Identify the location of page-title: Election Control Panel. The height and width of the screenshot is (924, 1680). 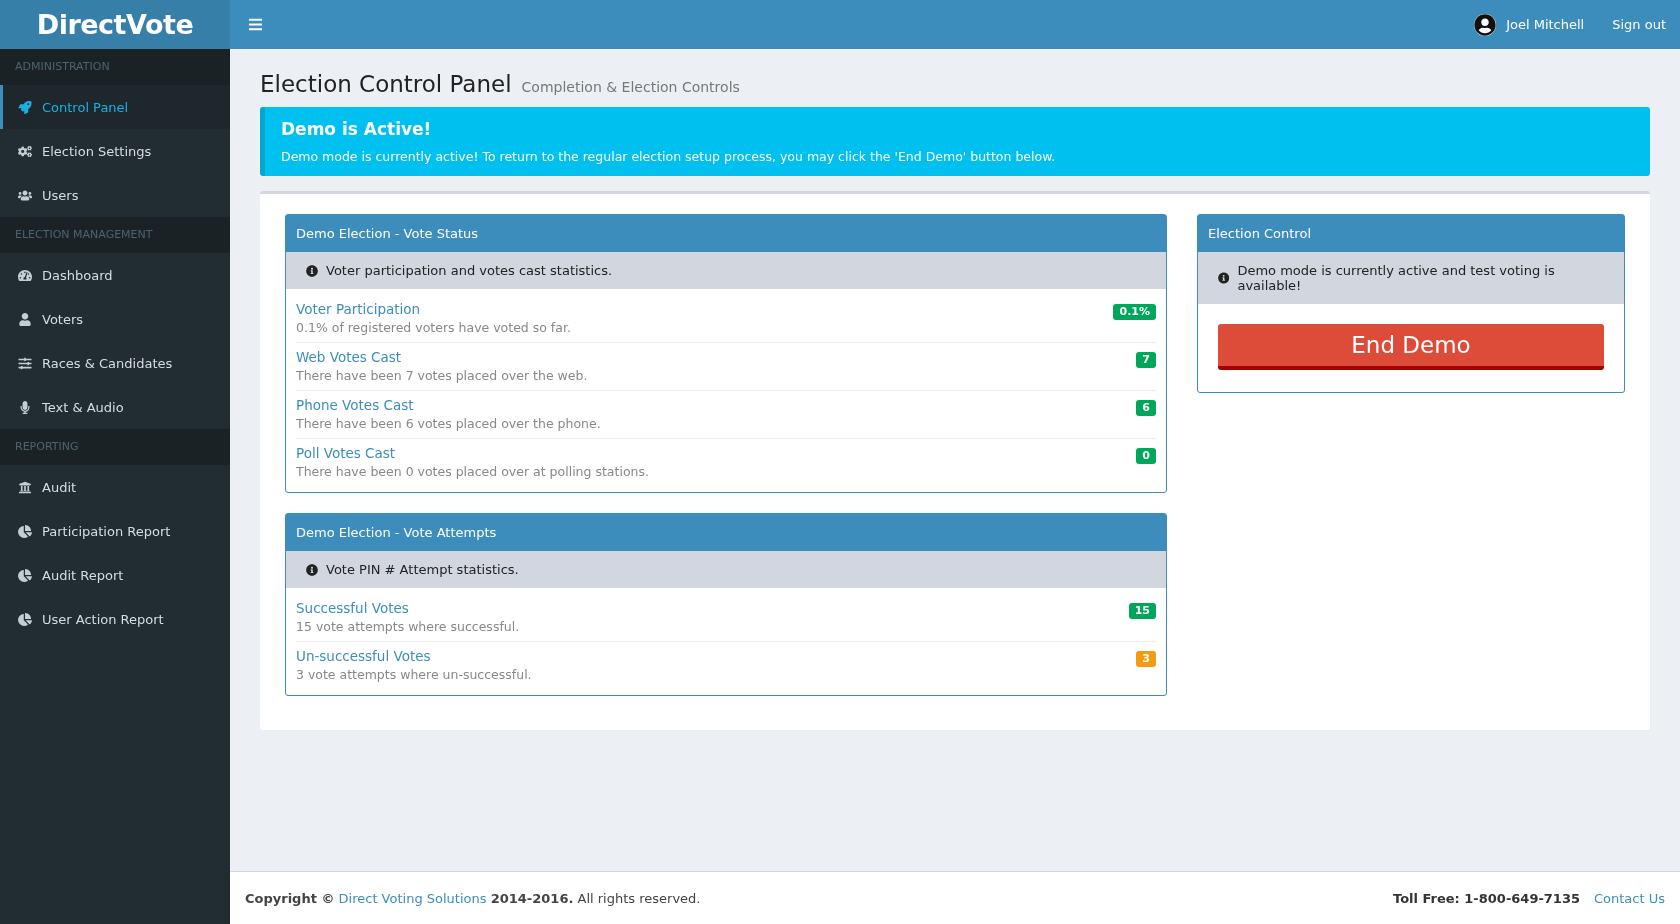
(386, 84).